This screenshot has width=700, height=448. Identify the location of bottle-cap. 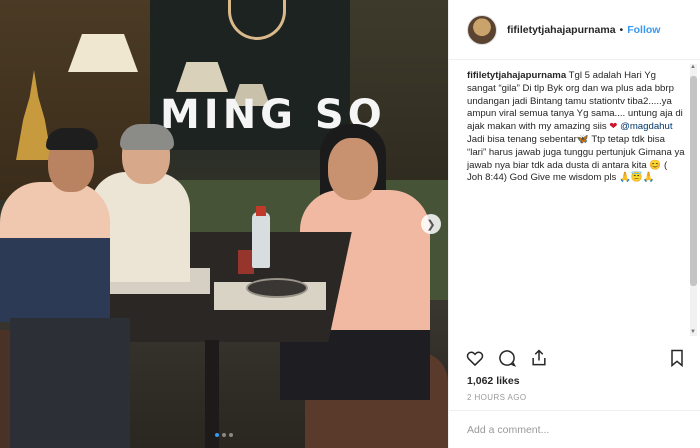
(261, 211).